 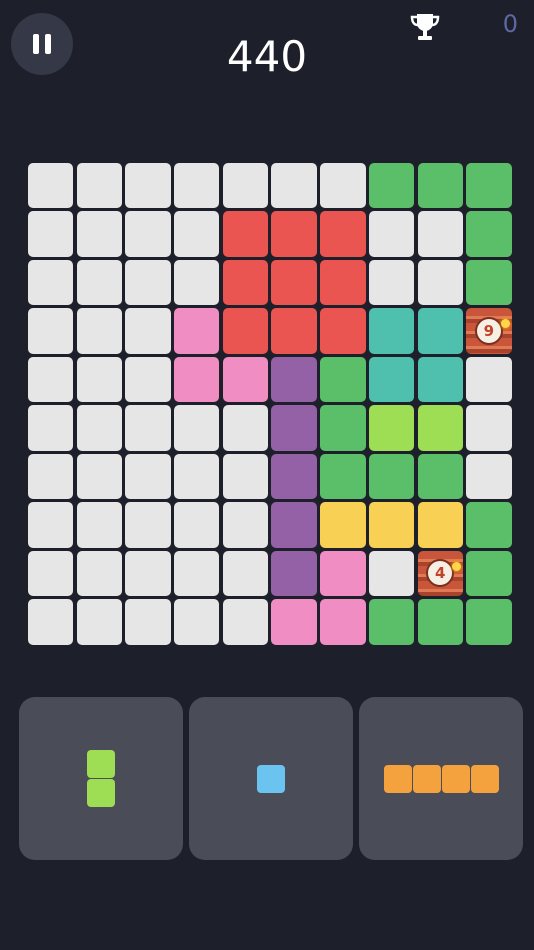 I want to click on bomb-icon: 4, so click(x=440, y=573).